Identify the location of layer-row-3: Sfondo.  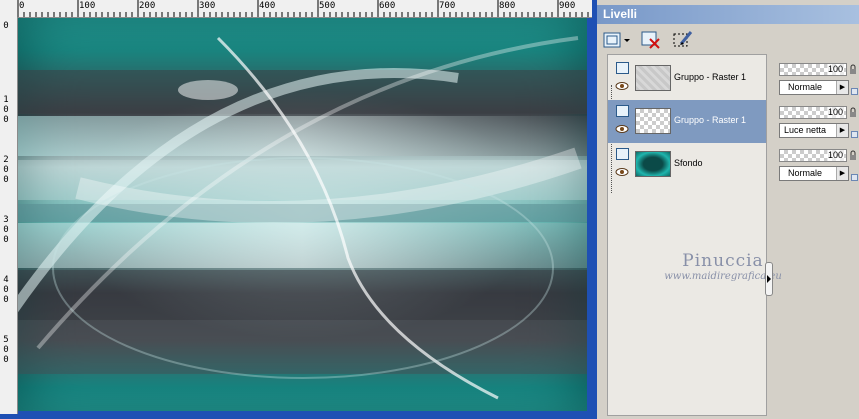
(687, 164).